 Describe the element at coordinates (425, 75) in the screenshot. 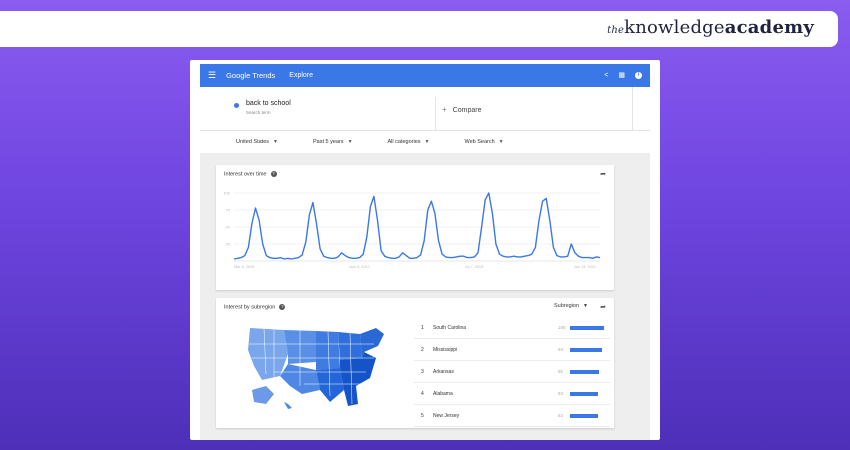

I see `trends-header: ☰ Google Trends Explore < ▦ i` at that location.